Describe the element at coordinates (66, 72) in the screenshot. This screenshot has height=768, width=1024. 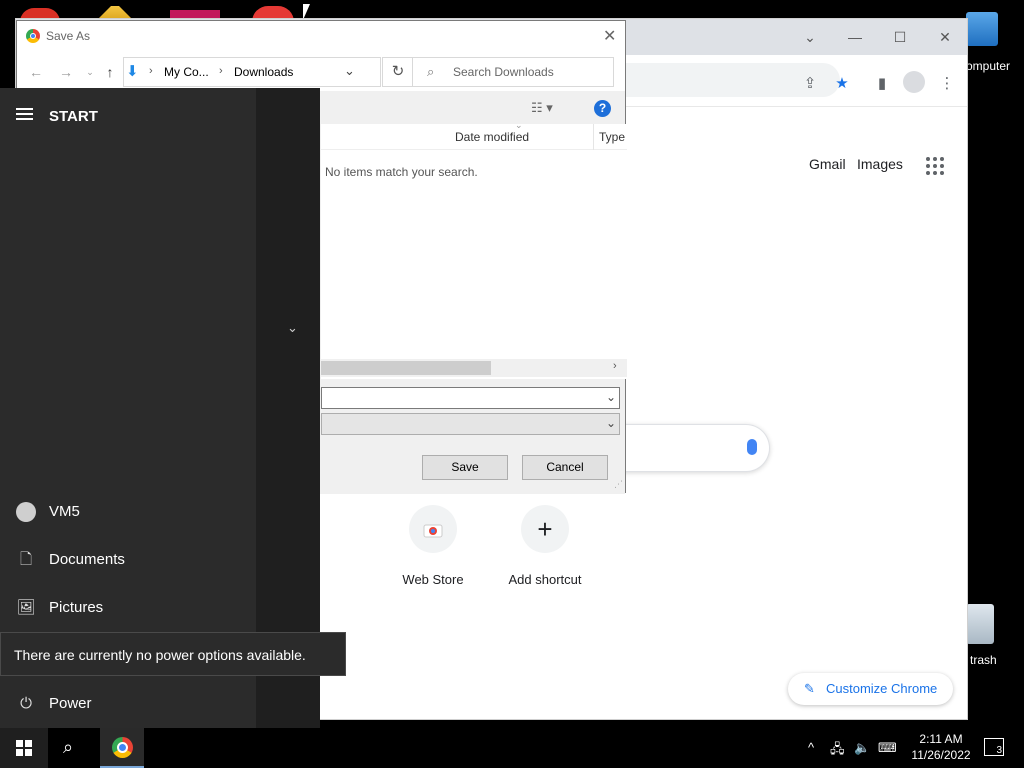
I see `forward-arrow-icon: →` at that location.